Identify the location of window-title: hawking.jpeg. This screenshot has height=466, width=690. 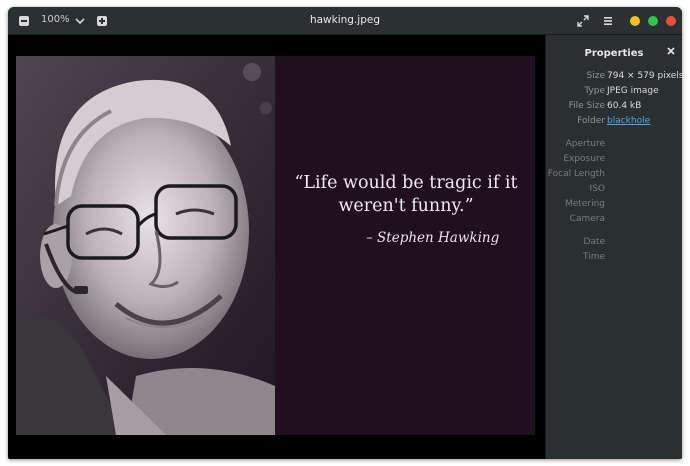
(345, 20).